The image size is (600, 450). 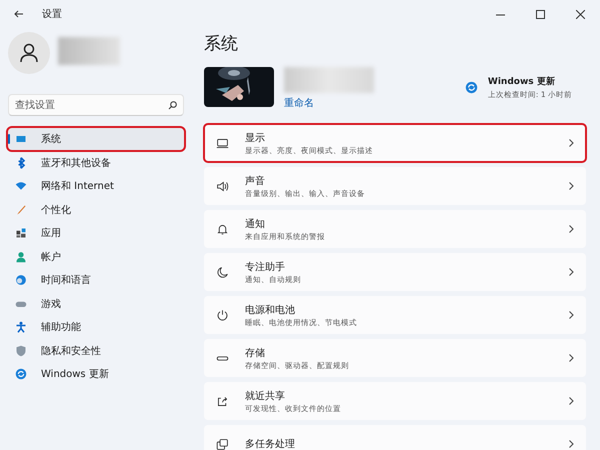 What do you see at coordinates (265, 396) in the screenshot?
I see `setting-title: 就近共享` at bounding box center [265, 396].